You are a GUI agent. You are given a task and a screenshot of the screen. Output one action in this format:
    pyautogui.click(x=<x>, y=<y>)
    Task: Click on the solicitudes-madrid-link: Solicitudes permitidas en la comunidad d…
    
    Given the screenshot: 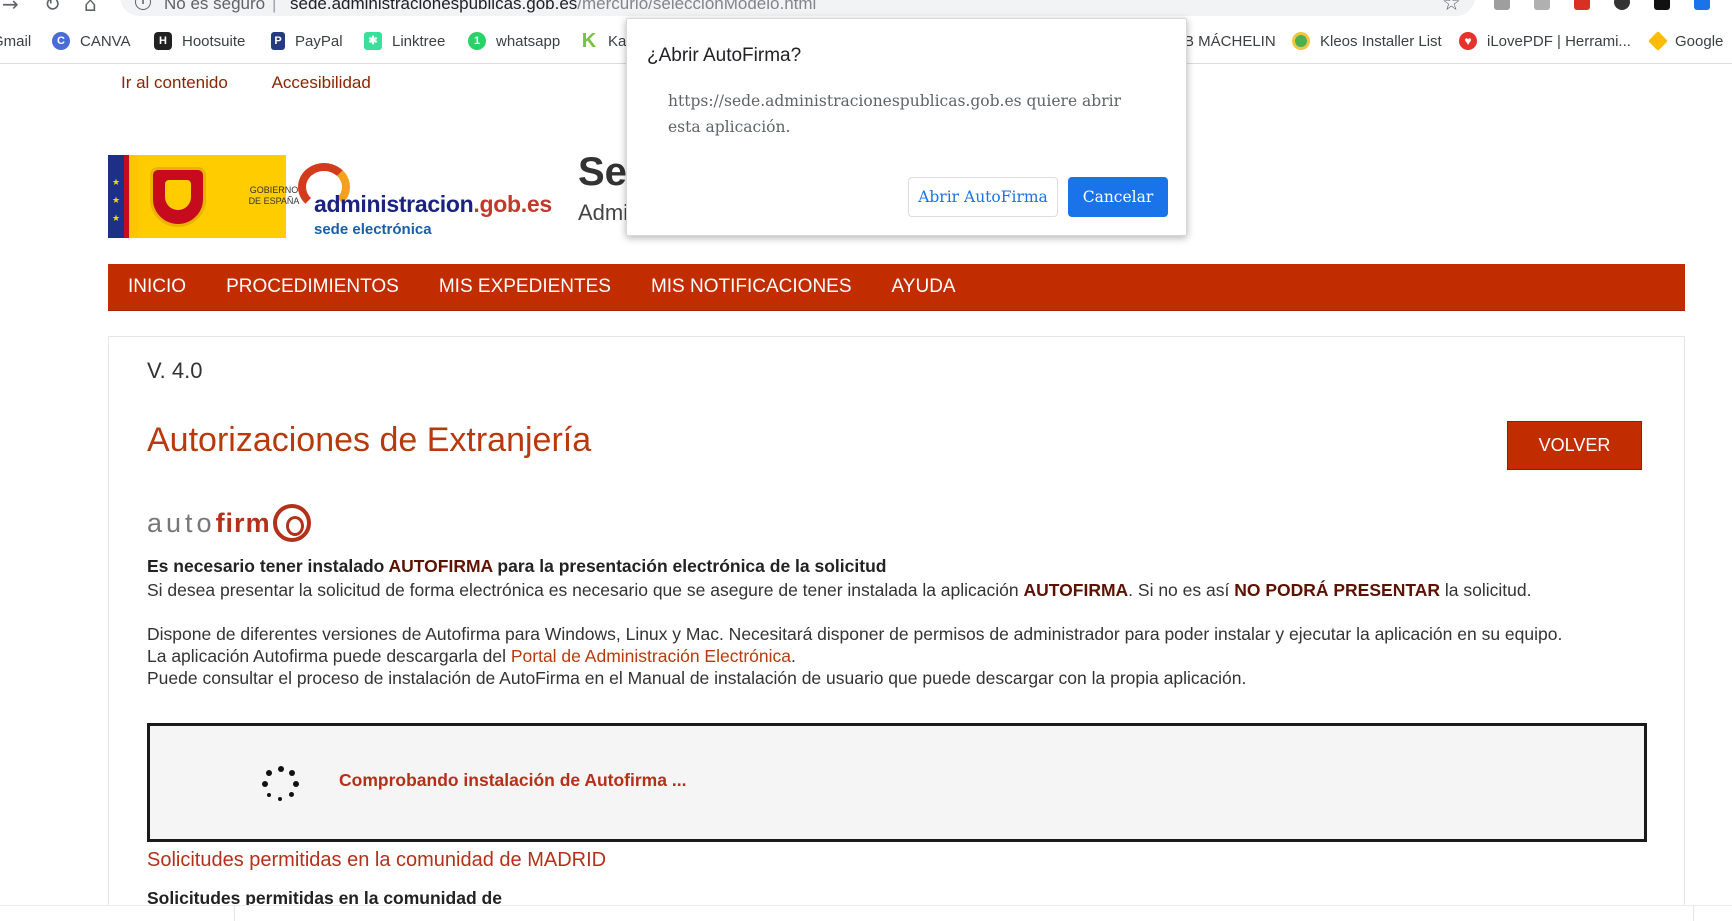 What is the action you would take?
    pyautogui.click(x=376, y=860)
    